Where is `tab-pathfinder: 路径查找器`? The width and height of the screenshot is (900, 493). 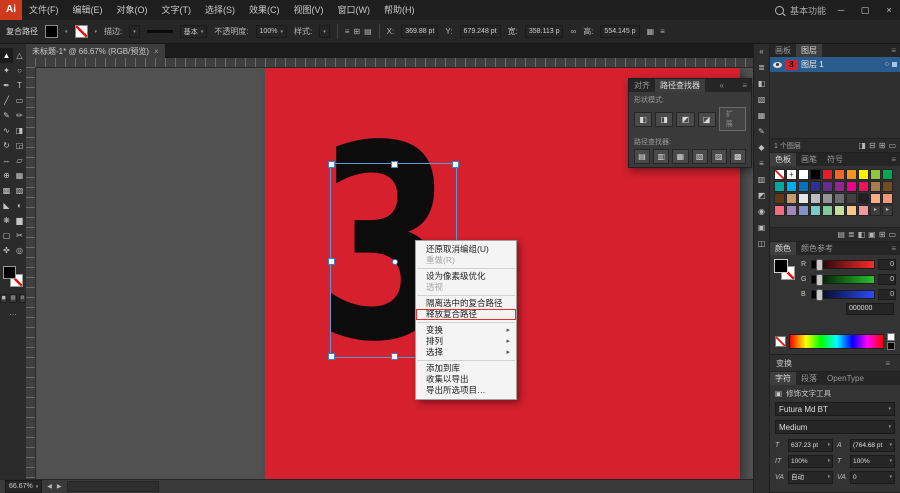 tab-pathfinder: 路径查找器 is located at coordinates (680, 85).